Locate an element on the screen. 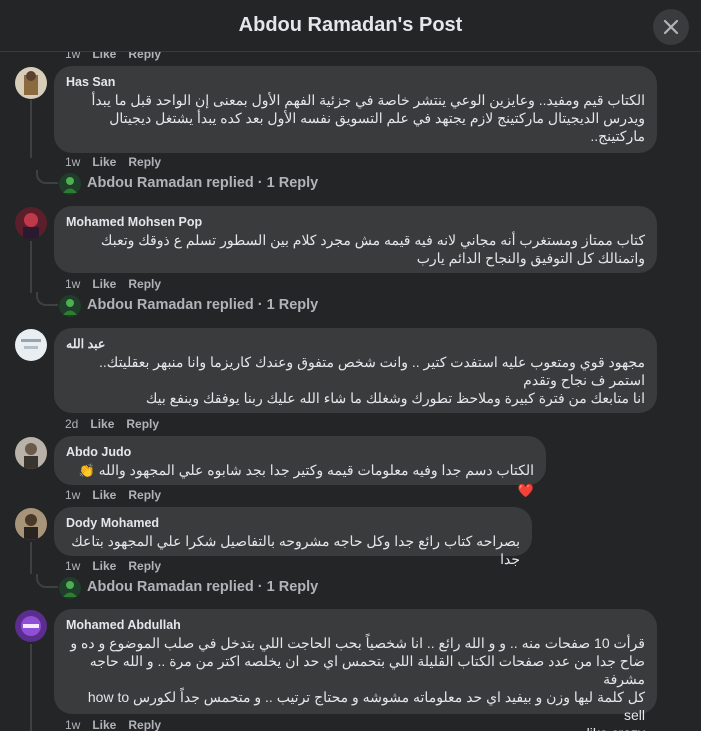 The width and height of the screenshot is (701, 731). dialog-title: Abdou Ramadan's Post is located at coordinates (350, 25).